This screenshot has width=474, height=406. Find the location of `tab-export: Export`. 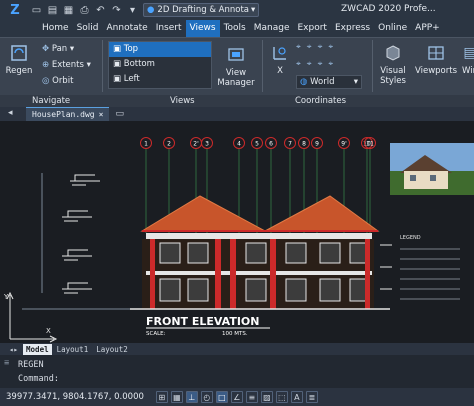

tab-export: Export is located at coordinates (312, 28).